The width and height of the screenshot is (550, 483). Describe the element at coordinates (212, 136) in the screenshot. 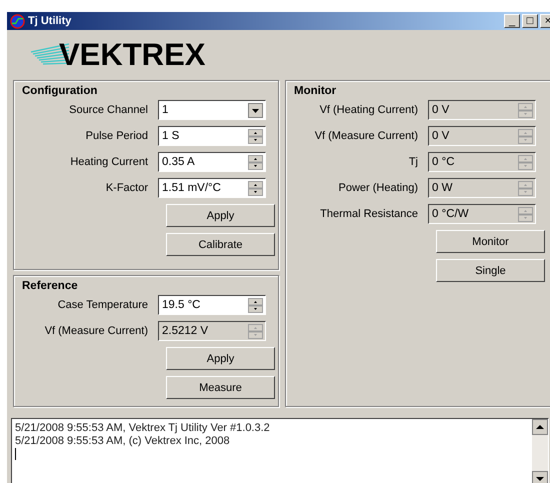

I see `spin-field: 1 S` at that location.